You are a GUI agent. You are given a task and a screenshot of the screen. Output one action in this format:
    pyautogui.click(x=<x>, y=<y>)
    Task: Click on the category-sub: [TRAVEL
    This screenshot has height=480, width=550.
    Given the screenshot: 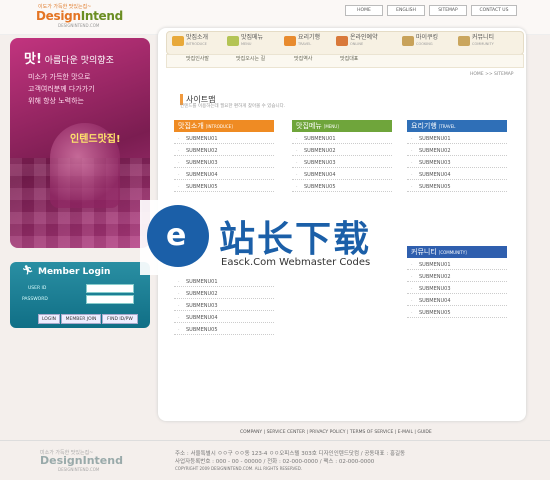 What is the action you would take?
    pyautogui.click(x=447, y=126)
    